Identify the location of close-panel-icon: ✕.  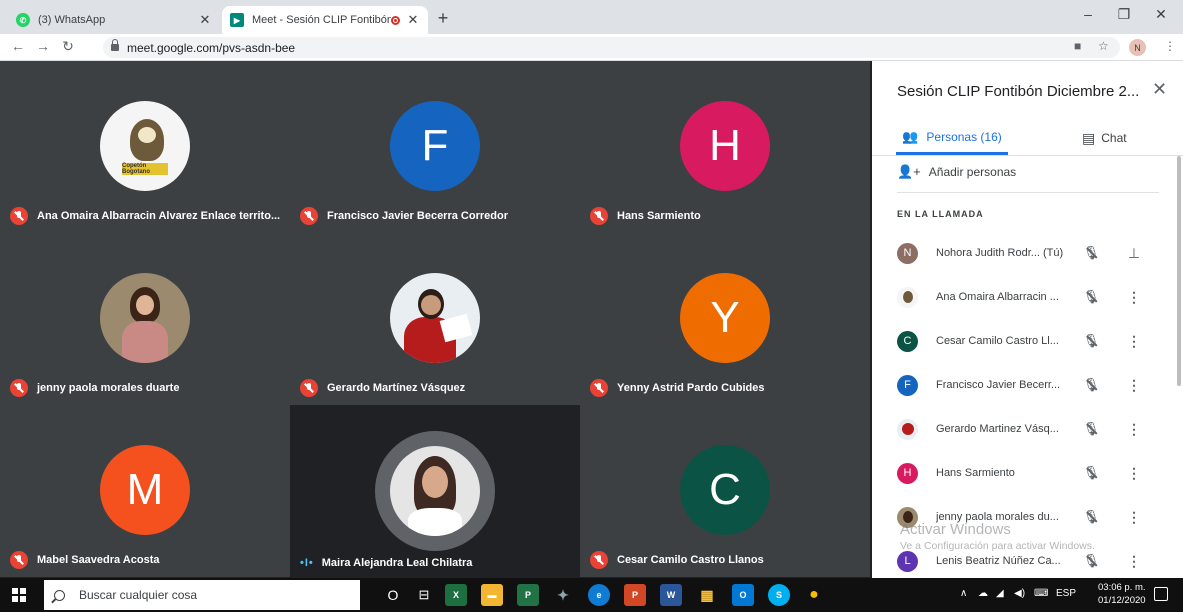
(1159, 89).